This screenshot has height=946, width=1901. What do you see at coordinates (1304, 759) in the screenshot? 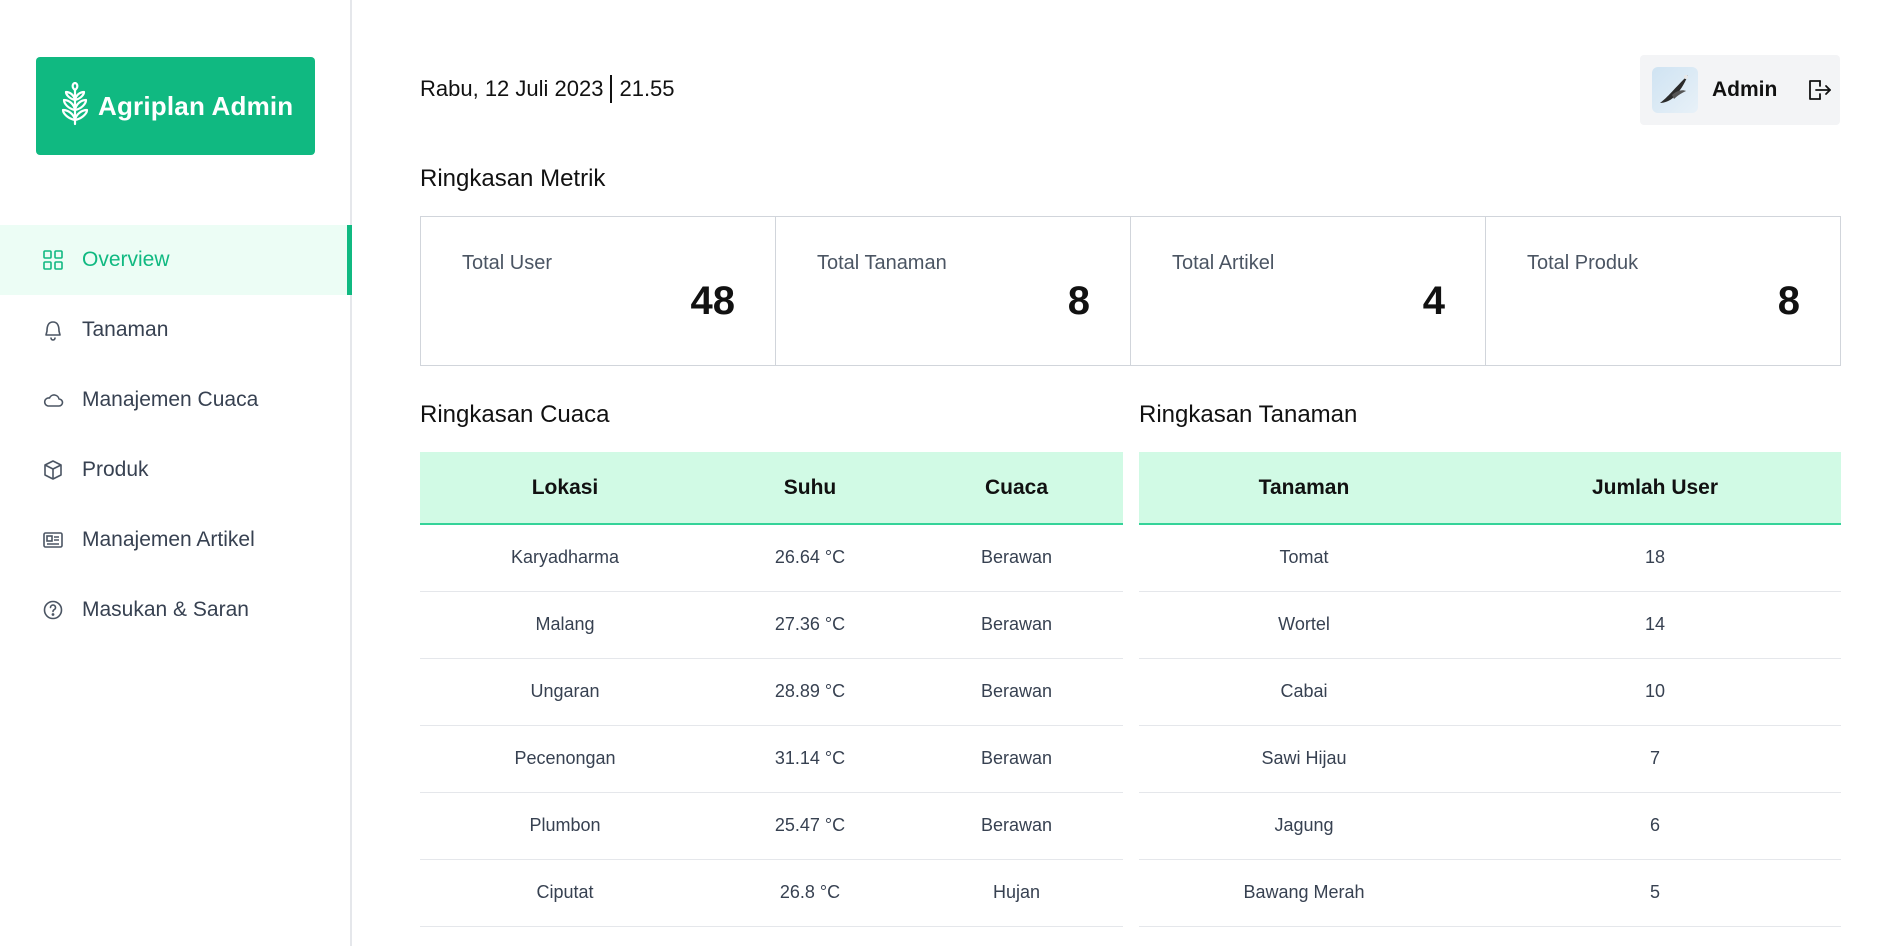
I see `cell-plant: Sawi Hijau` at bounding box center [1304, 759].